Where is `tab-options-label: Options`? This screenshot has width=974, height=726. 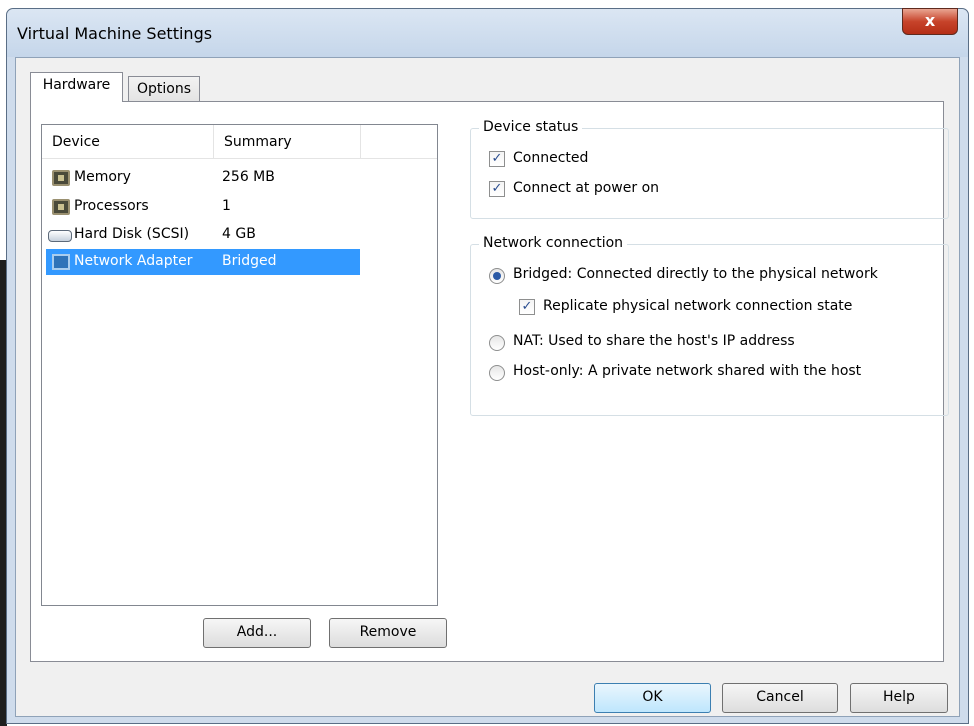
tab-options-label: Options is located at coordinates (164, 89).